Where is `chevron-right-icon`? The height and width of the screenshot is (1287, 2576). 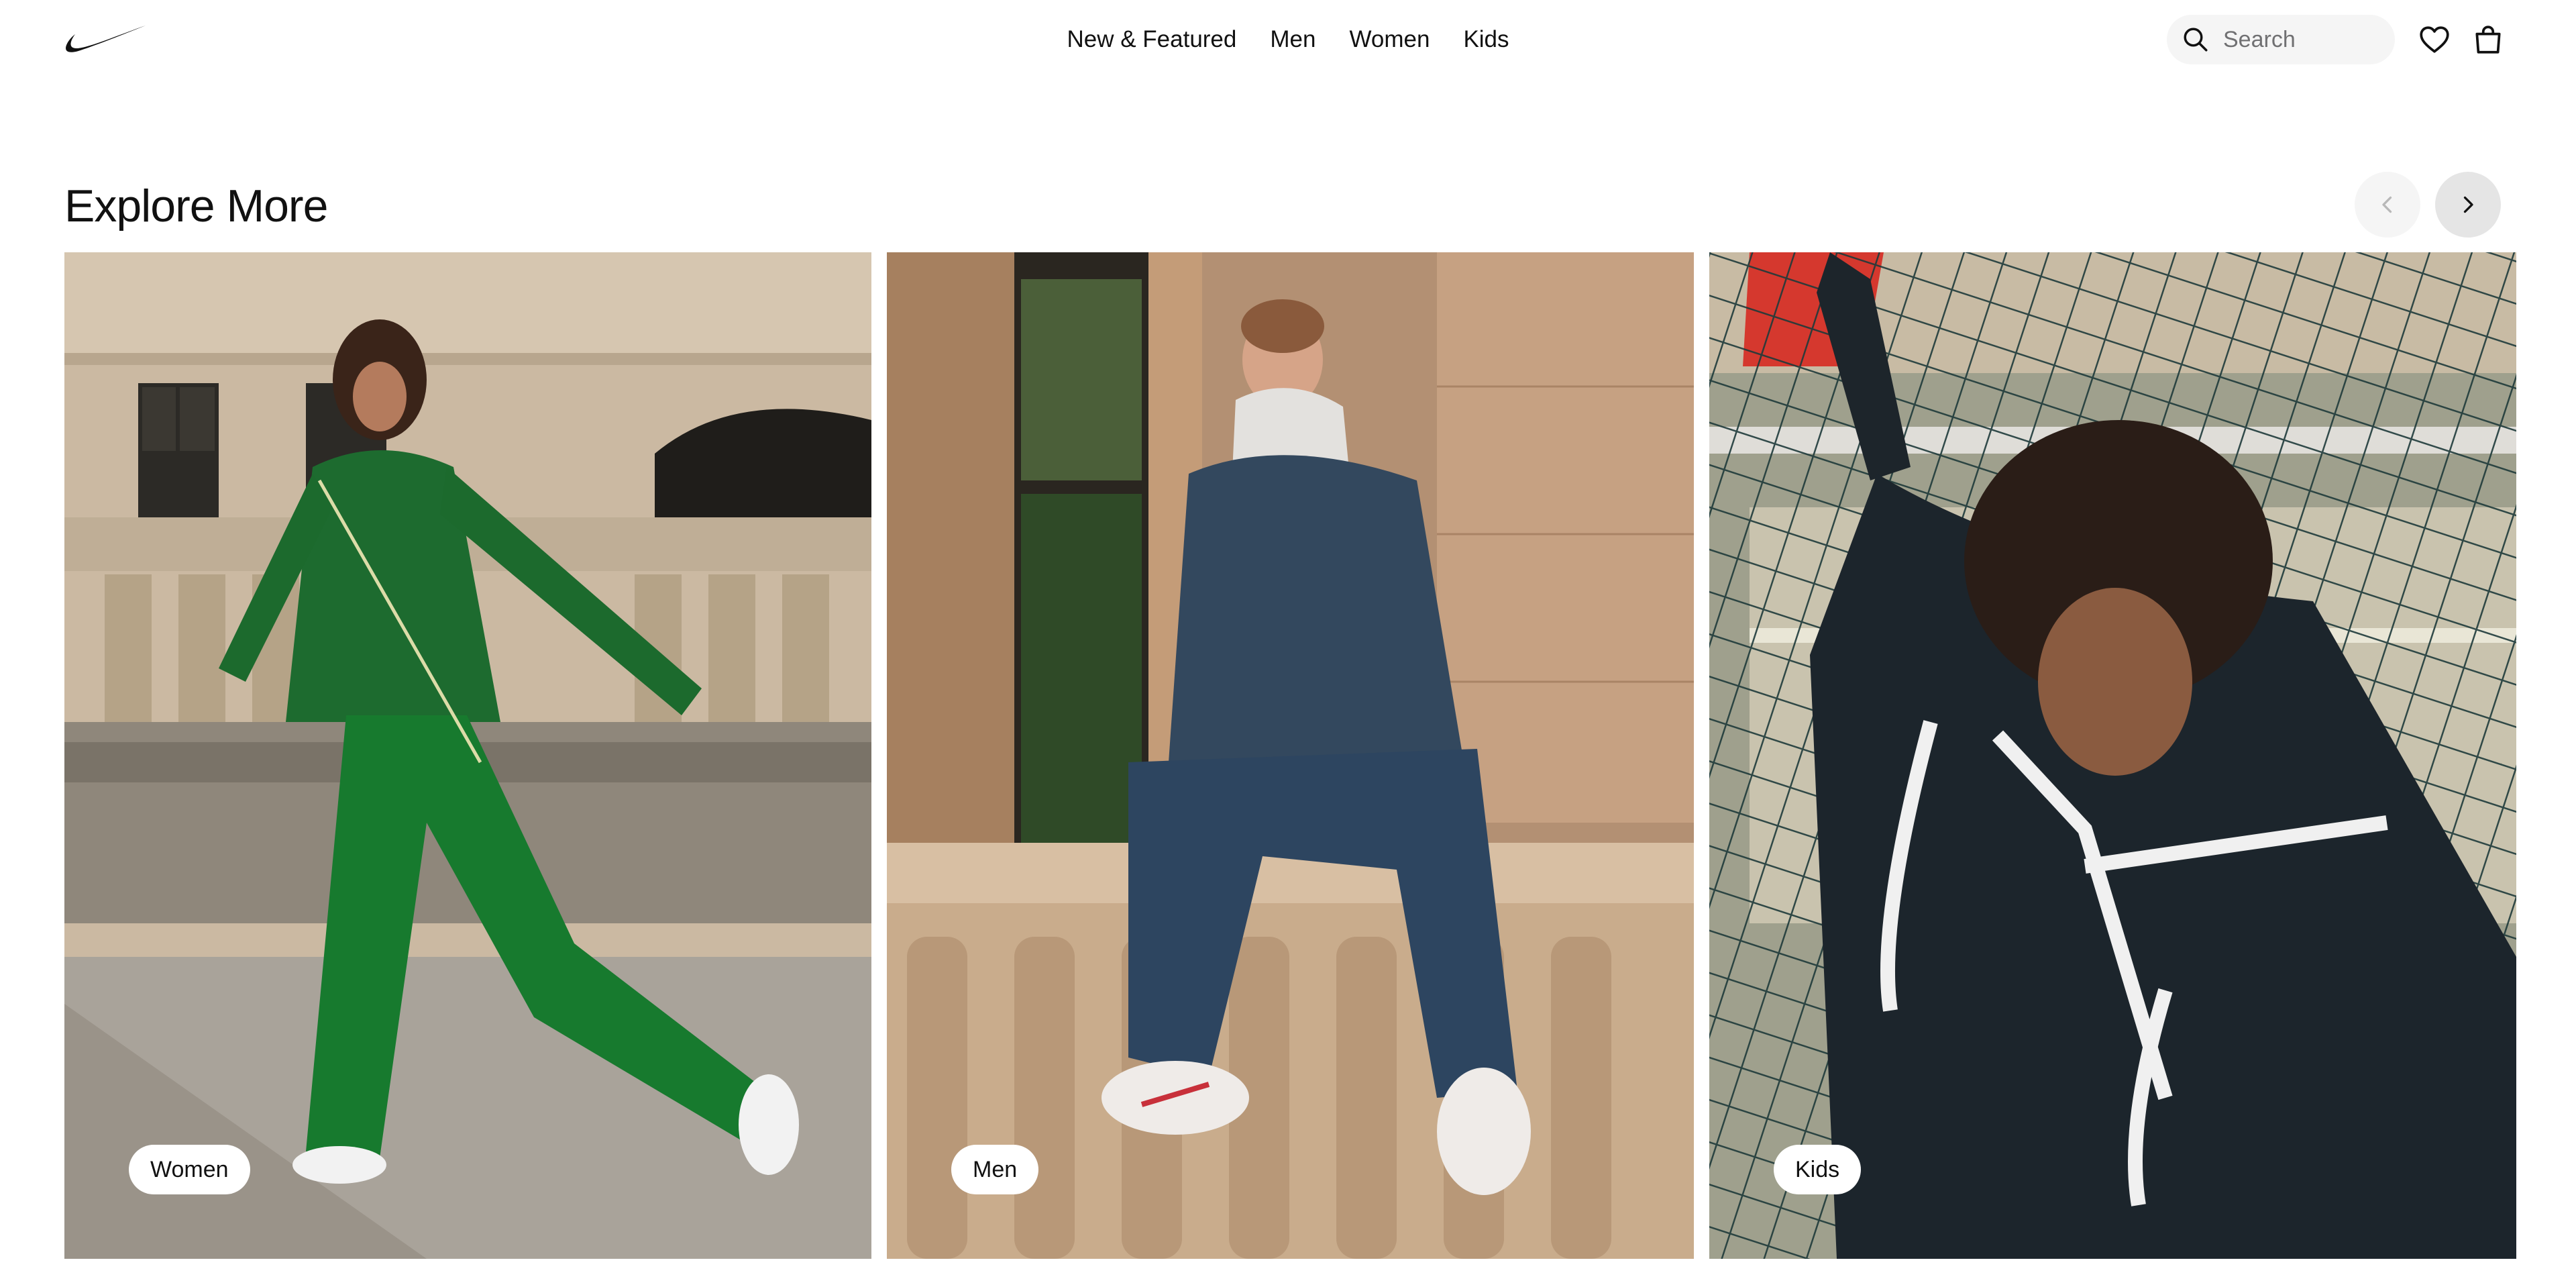 chevron-right-icon is located at coordinates (2468, 204).